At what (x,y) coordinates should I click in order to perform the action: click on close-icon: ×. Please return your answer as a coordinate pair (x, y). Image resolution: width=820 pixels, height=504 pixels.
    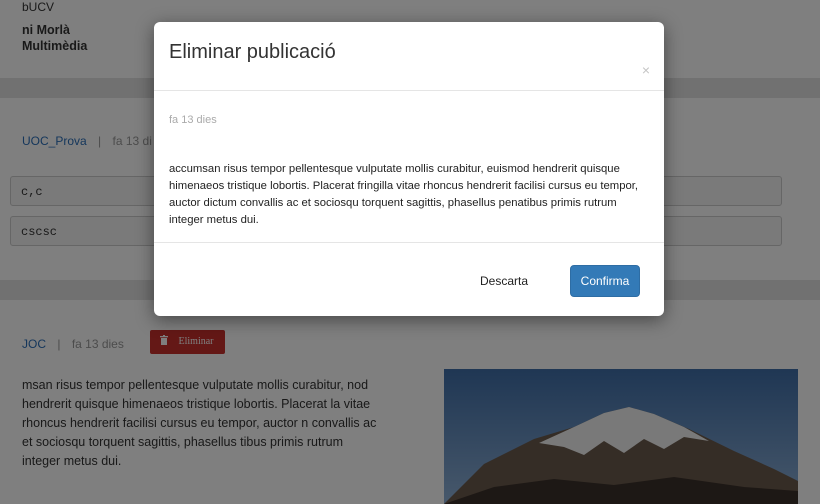
    Looking at the image, I should click on (646, 70).